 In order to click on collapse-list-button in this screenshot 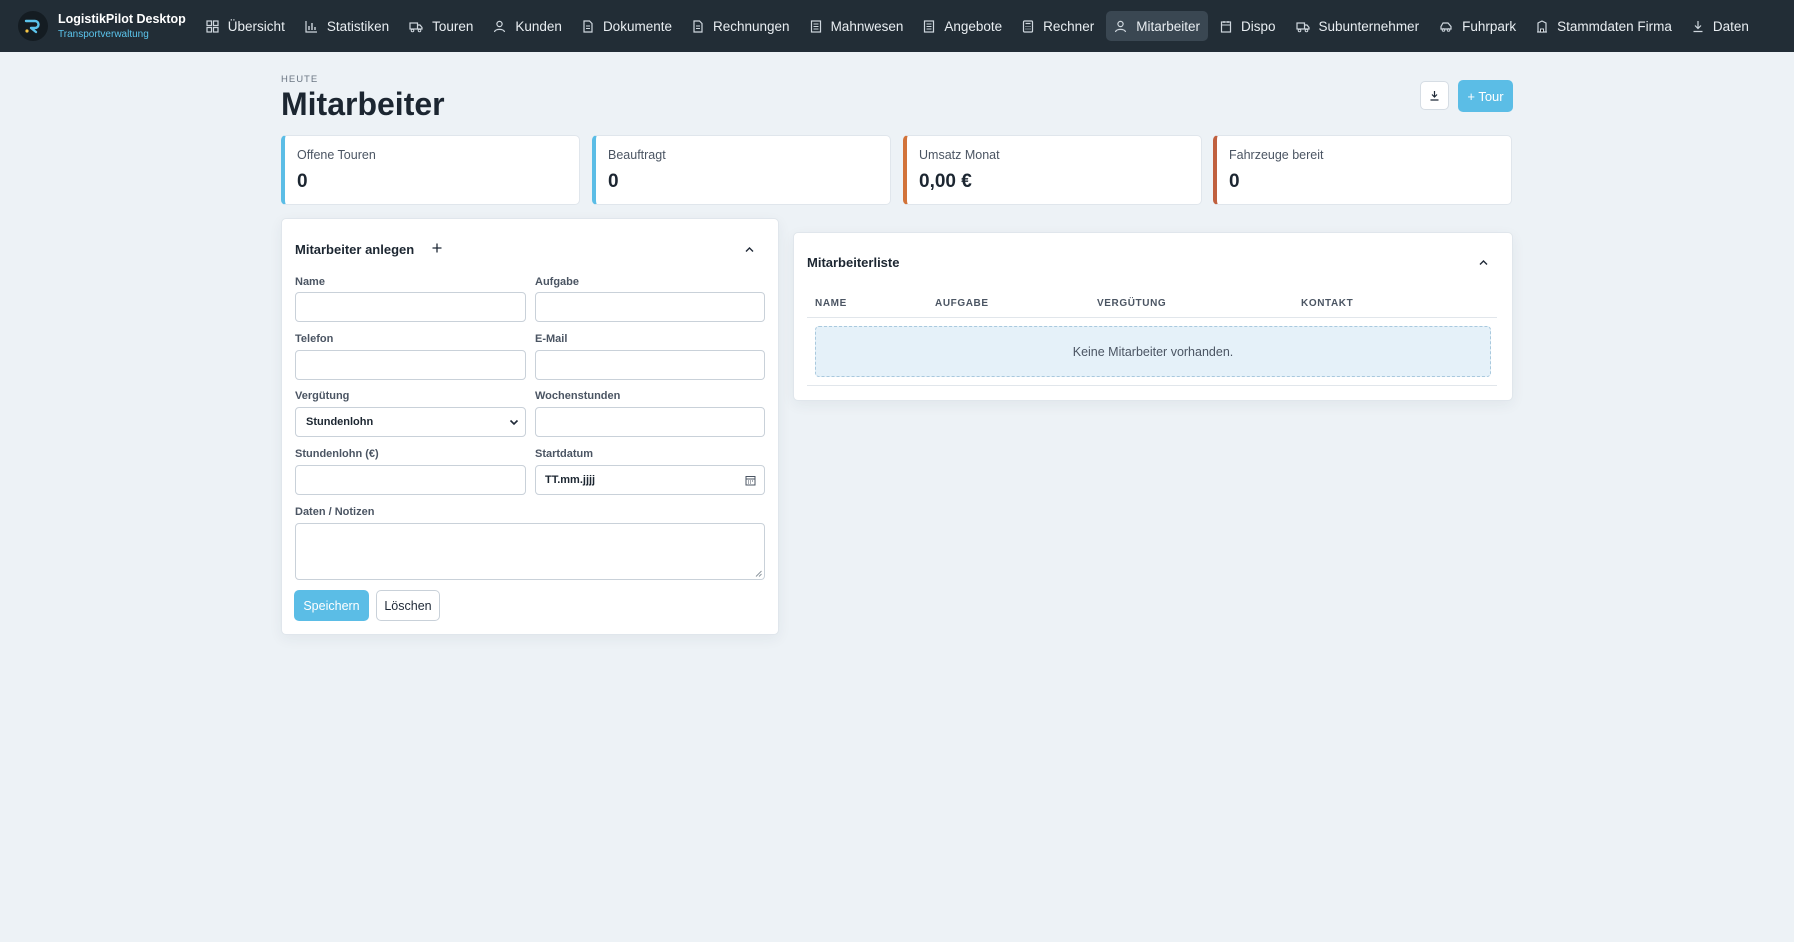, I will do `click(1483, 264)`.